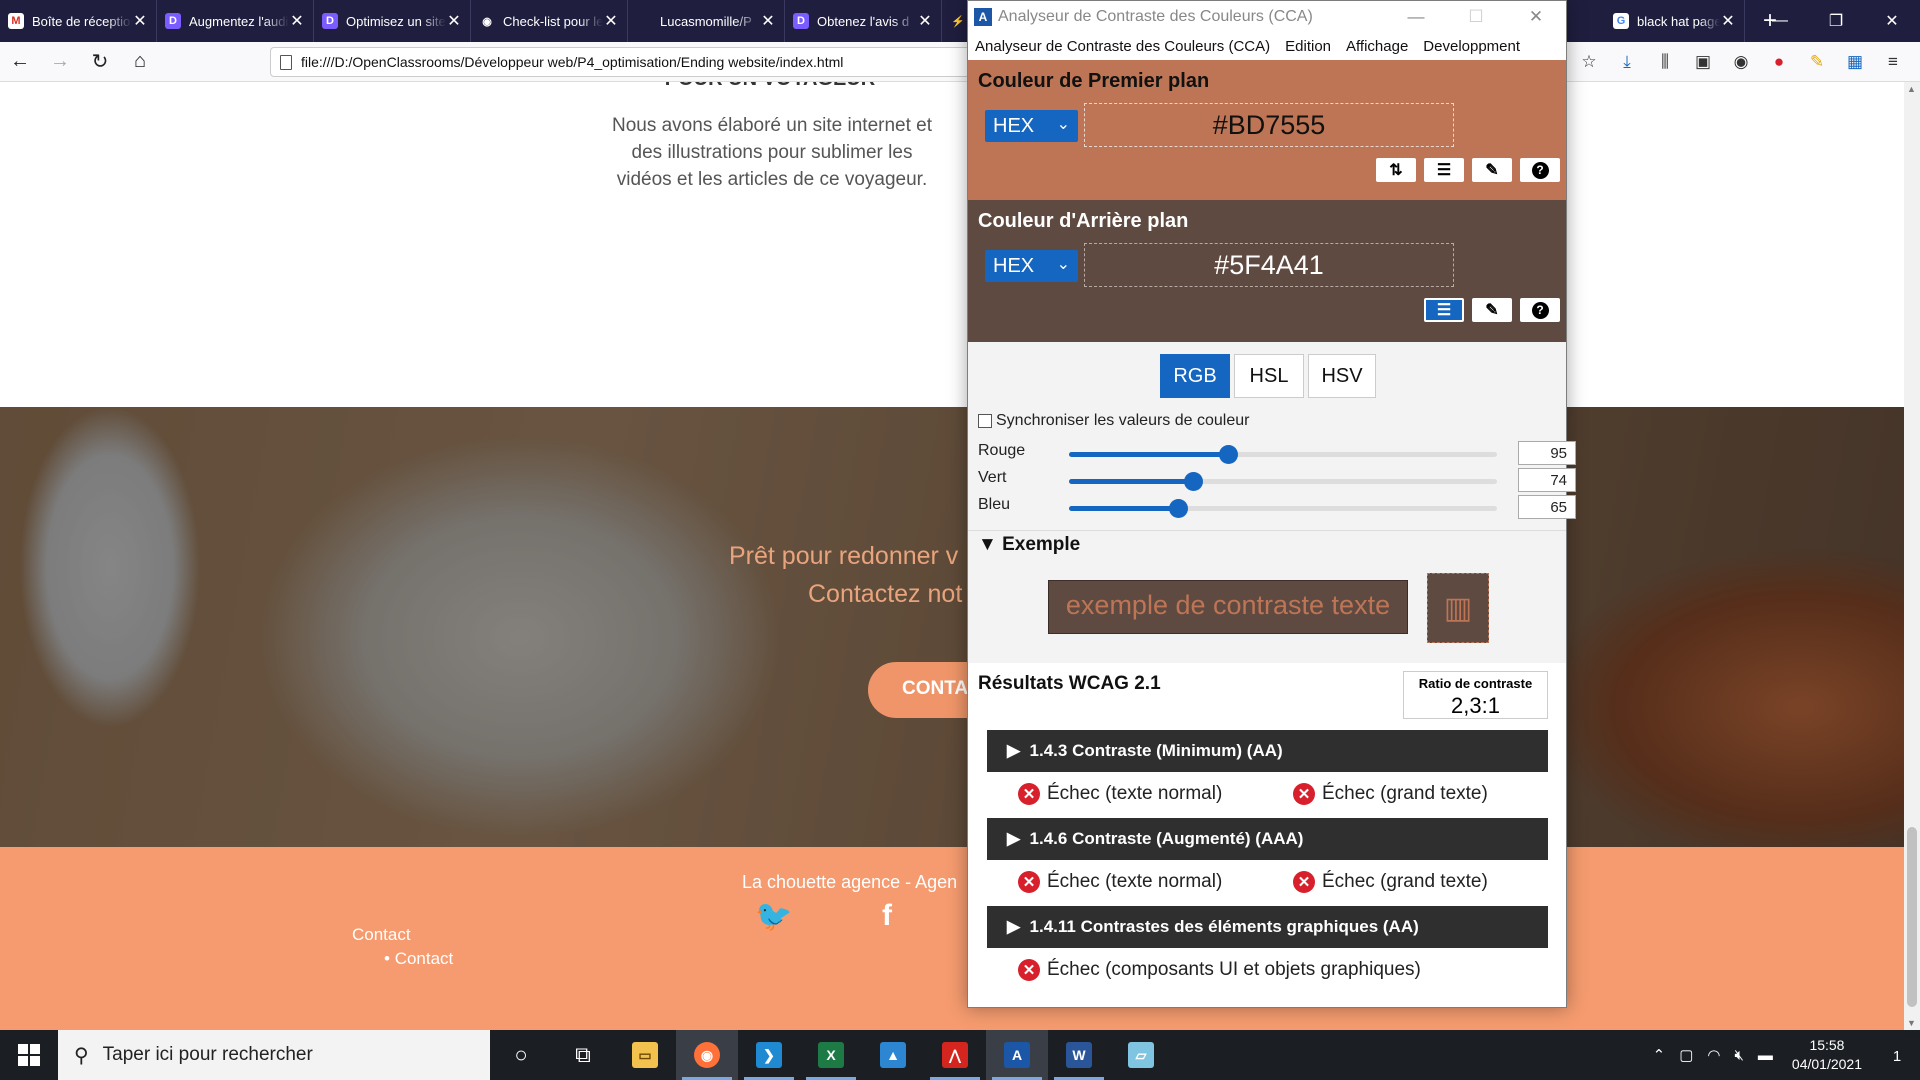 This screenshot has width=1920, height=1080. Describe the element at coordinates (863, 21) in the screenshot. I see `tab-openclassrooms-3: D Obtenez l'avis d ✕` at that location.